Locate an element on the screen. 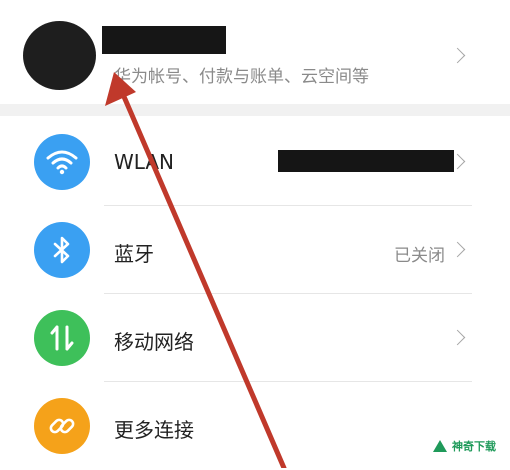  watermark-text: 神奇下载 is located at coordinates (474, 446).